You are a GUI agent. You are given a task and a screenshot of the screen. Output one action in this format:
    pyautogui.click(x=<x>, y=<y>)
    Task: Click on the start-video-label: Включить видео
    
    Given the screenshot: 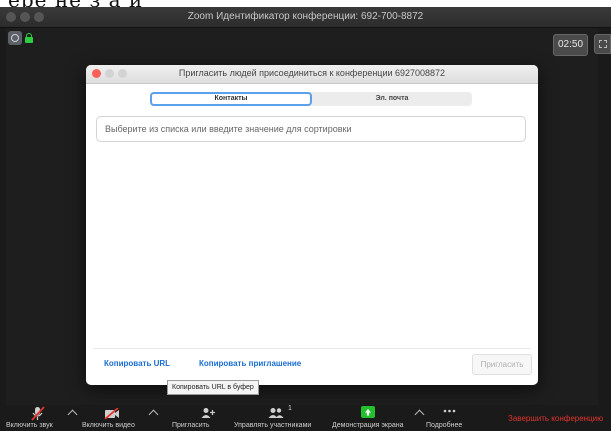 What is the action you would take?
    pyautogui.click(x=108, y=425)
    